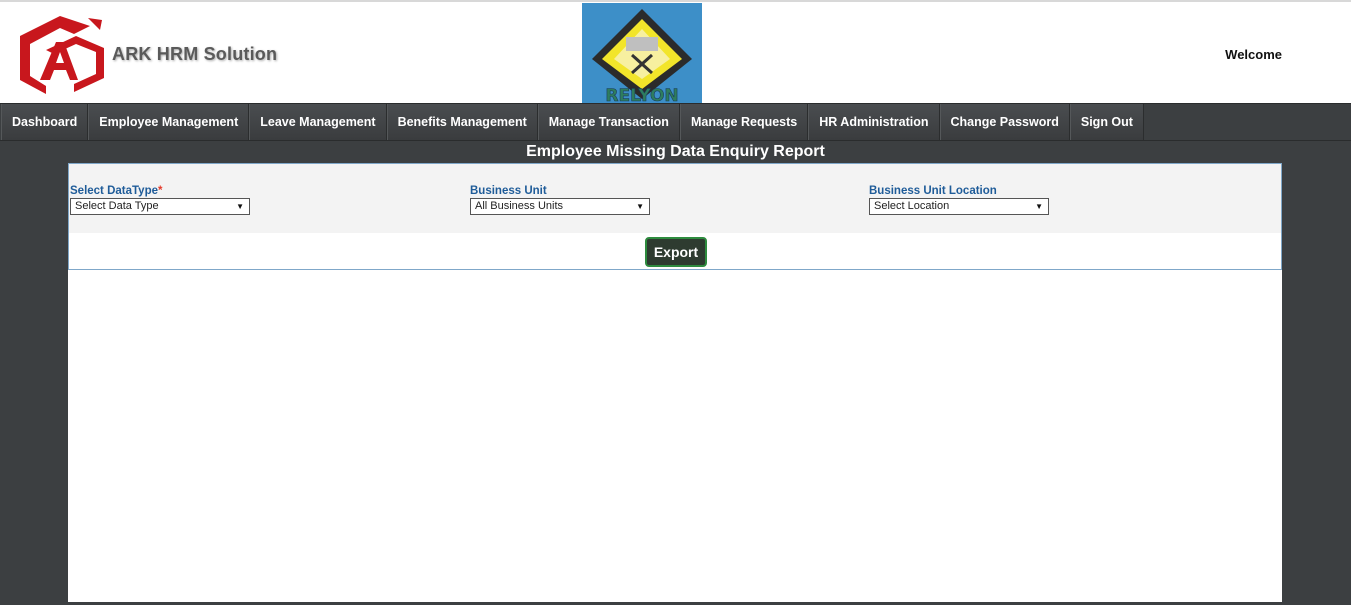 Image resolution: width=1351 pixels, height=605 pixels. I want to click on nav-item-employee-management: Employee Management, so click(169, 122).